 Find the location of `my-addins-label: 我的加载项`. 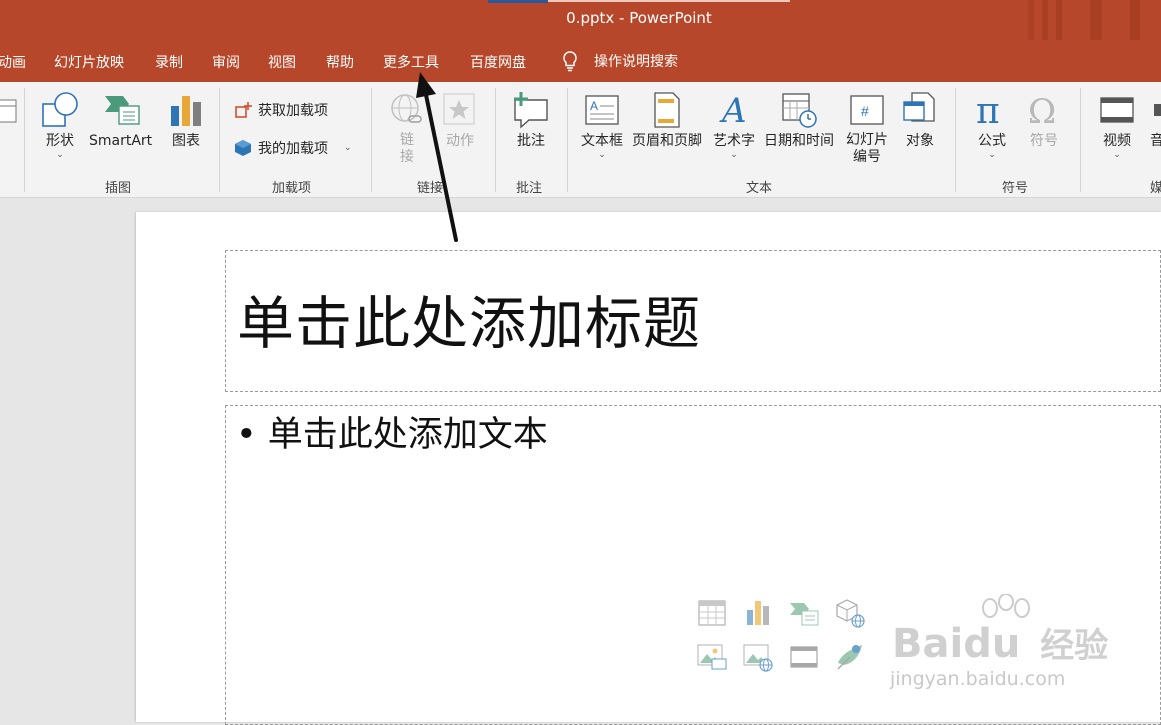

my-addins-label: 我的加载项 is located at coordinates (293, 149).